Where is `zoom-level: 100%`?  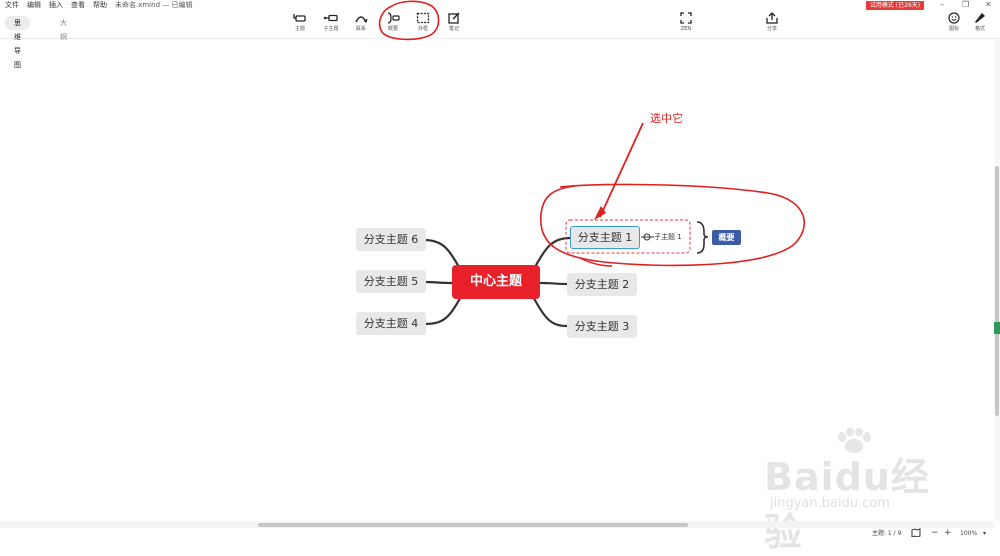 zoom-level: 100% is located at coordinates (968, 533).